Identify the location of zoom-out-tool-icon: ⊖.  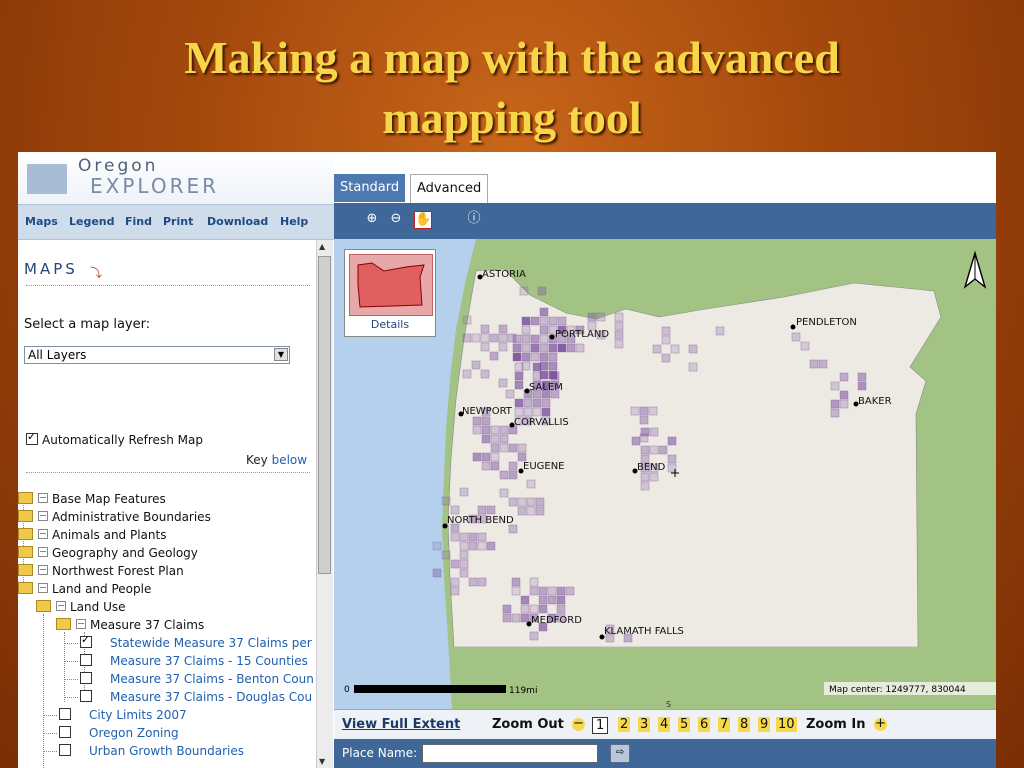
(396, 219).